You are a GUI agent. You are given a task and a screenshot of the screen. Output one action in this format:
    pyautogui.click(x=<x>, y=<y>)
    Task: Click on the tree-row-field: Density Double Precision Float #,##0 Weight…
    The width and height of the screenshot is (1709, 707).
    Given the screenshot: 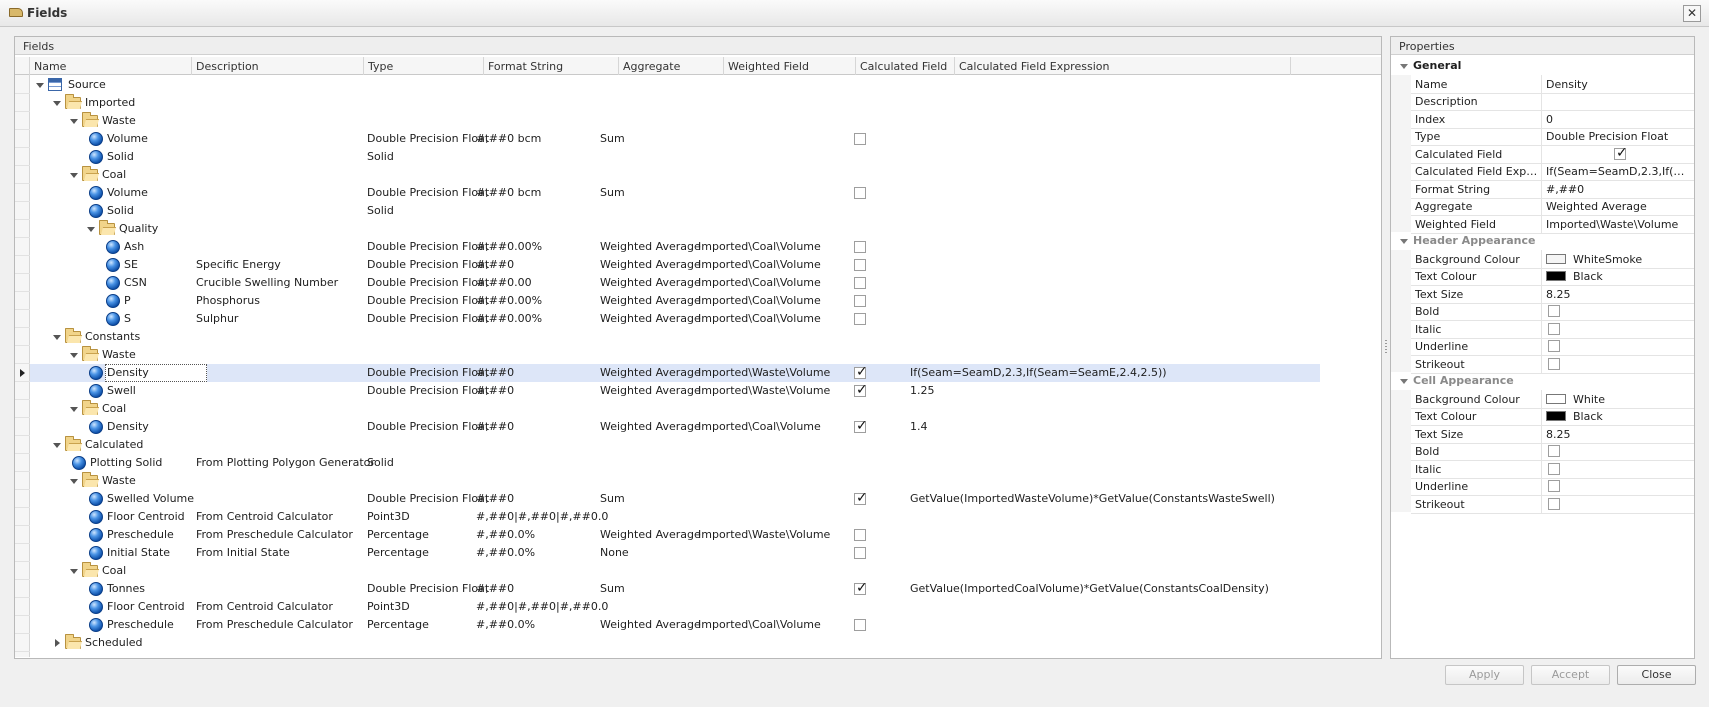 What is the action you would take?
    pyautogui.click(x=675, y=427)
    